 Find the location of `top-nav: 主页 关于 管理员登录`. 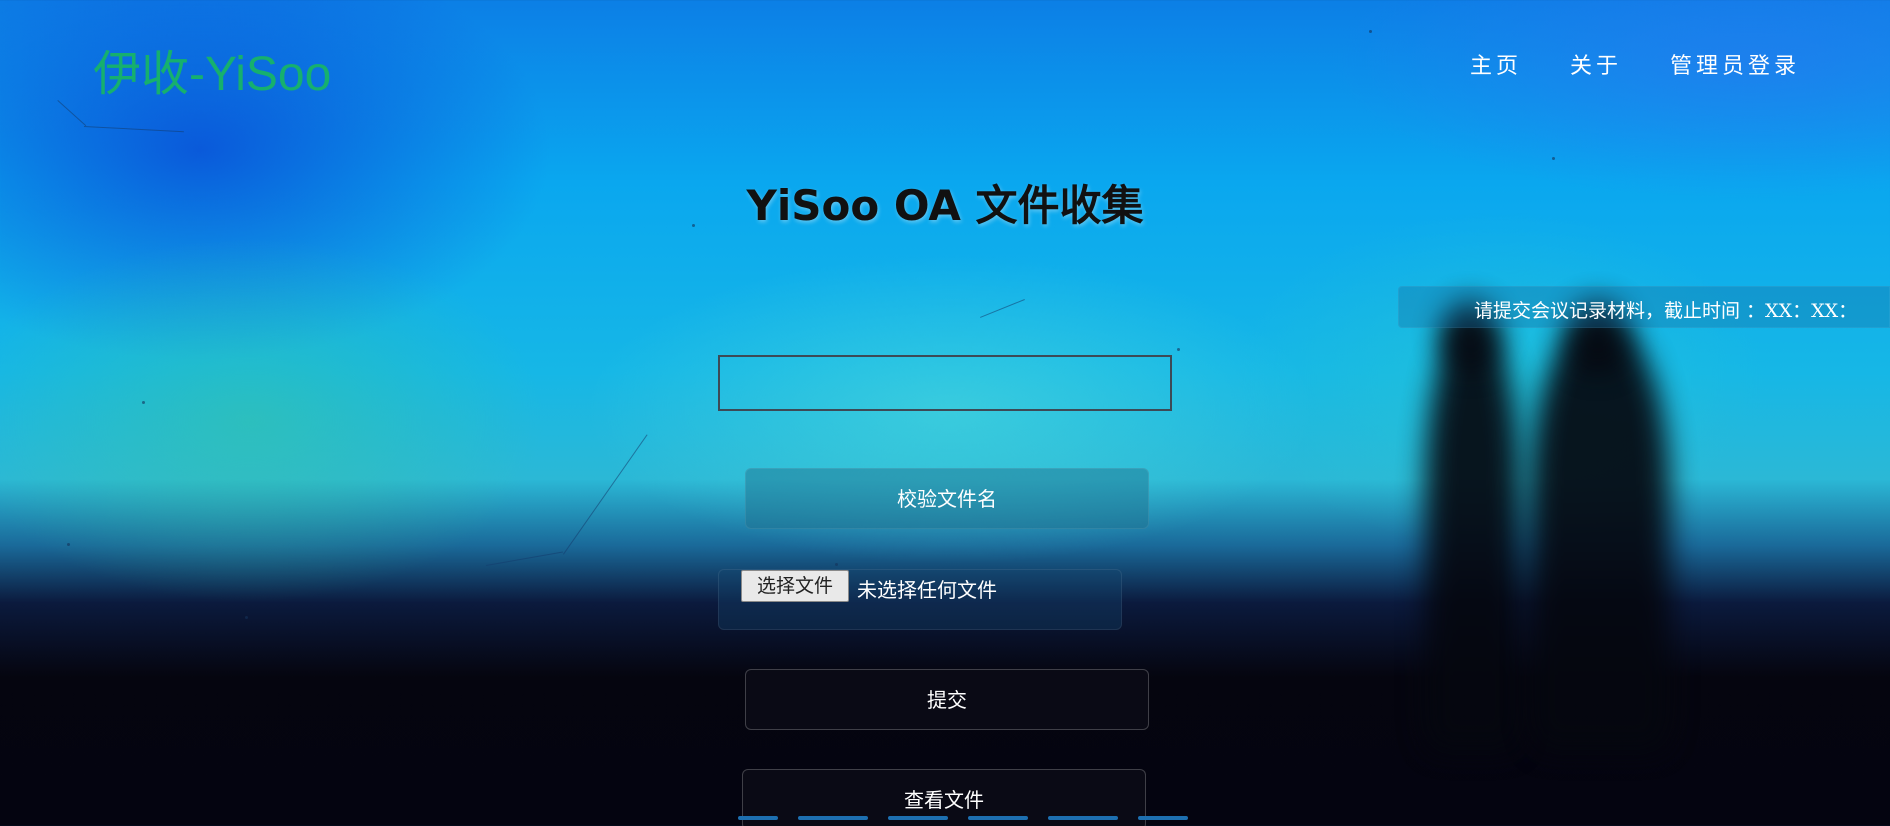

top-nav: 主页 关于 管理员登录 is located at coordinates (1635, 64).